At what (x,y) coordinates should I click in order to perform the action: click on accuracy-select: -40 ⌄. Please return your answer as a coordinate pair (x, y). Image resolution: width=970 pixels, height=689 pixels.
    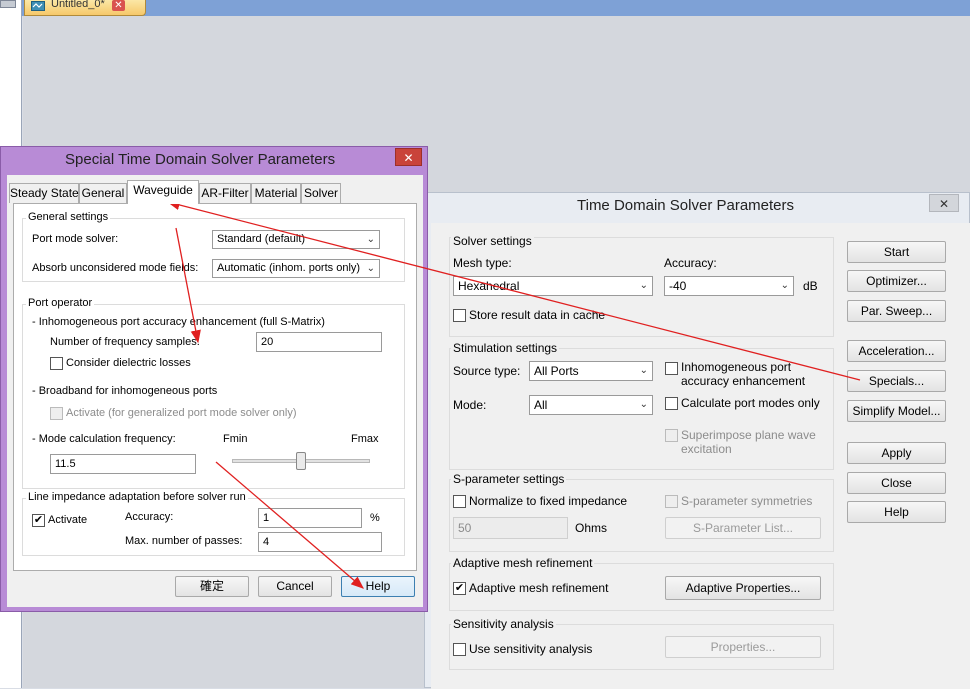
    Looking at the image, I should click on (729, 286).